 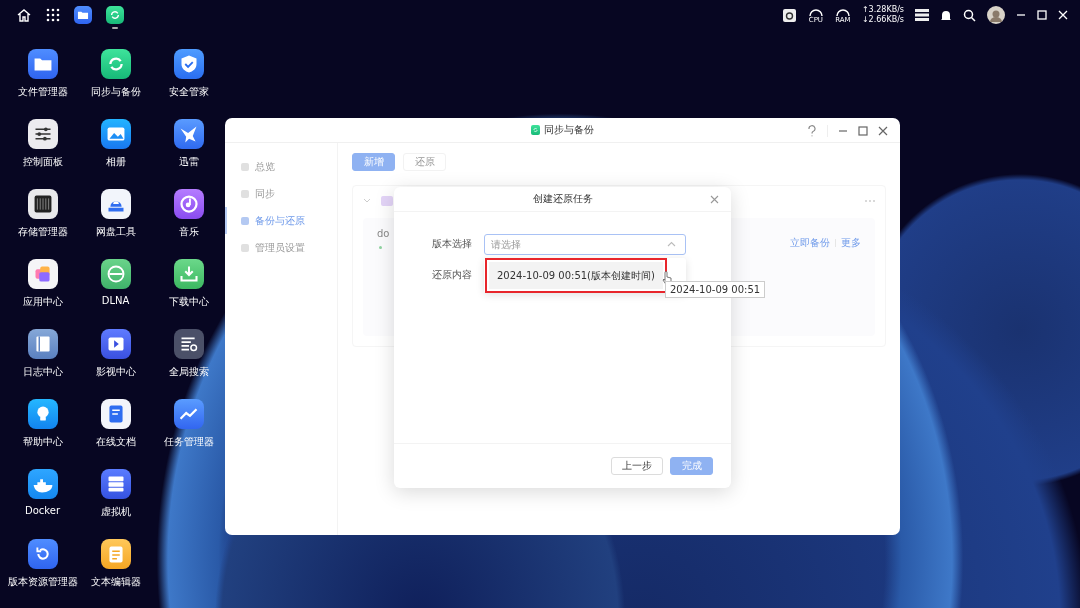 What do you see at coordinates (115, 162) in the screenshot?
I see `app-label: 相册` at bounding box center [115, 162].